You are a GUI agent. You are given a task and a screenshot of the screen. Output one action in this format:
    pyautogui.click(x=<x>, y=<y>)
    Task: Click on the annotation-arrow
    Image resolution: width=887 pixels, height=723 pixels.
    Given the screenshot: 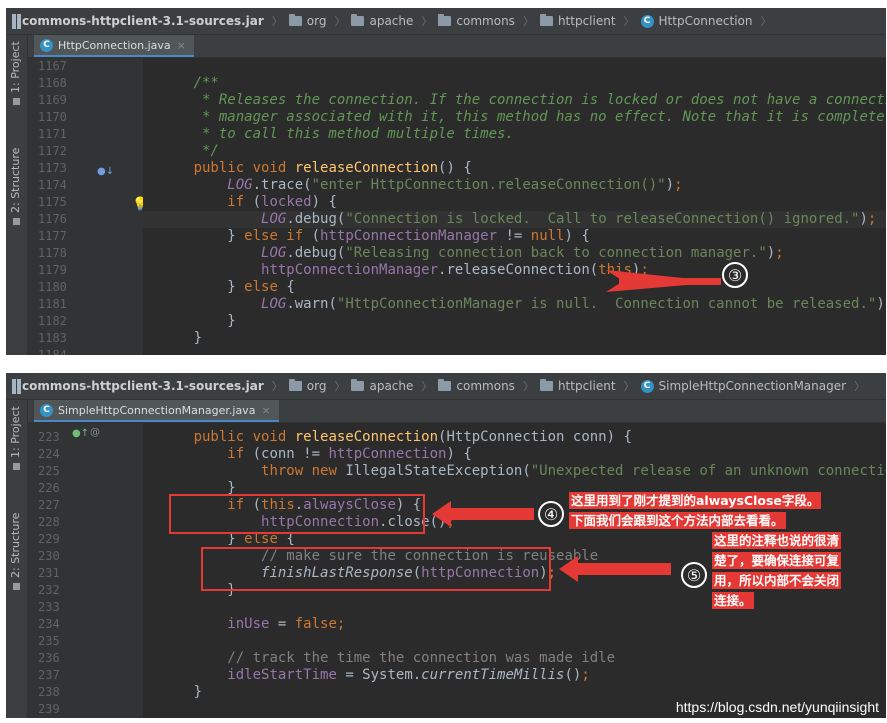 What is the action you would take?
    pyautogui.click(x=663, y=281)
    